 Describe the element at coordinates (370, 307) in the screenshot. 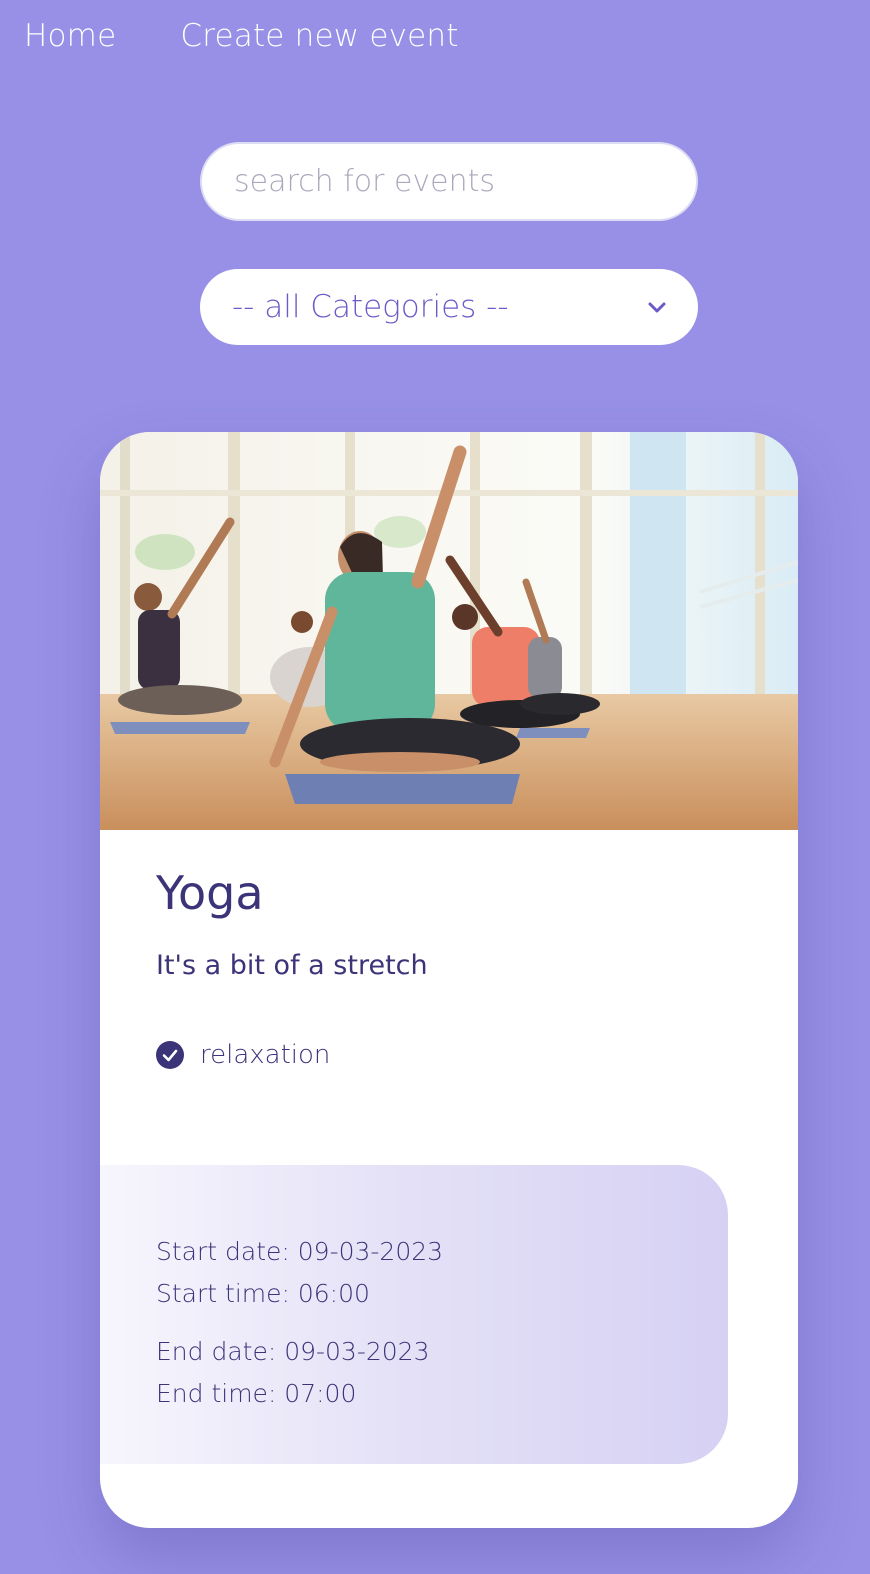

I see `category-select-value: -- all Categories --` at that location.